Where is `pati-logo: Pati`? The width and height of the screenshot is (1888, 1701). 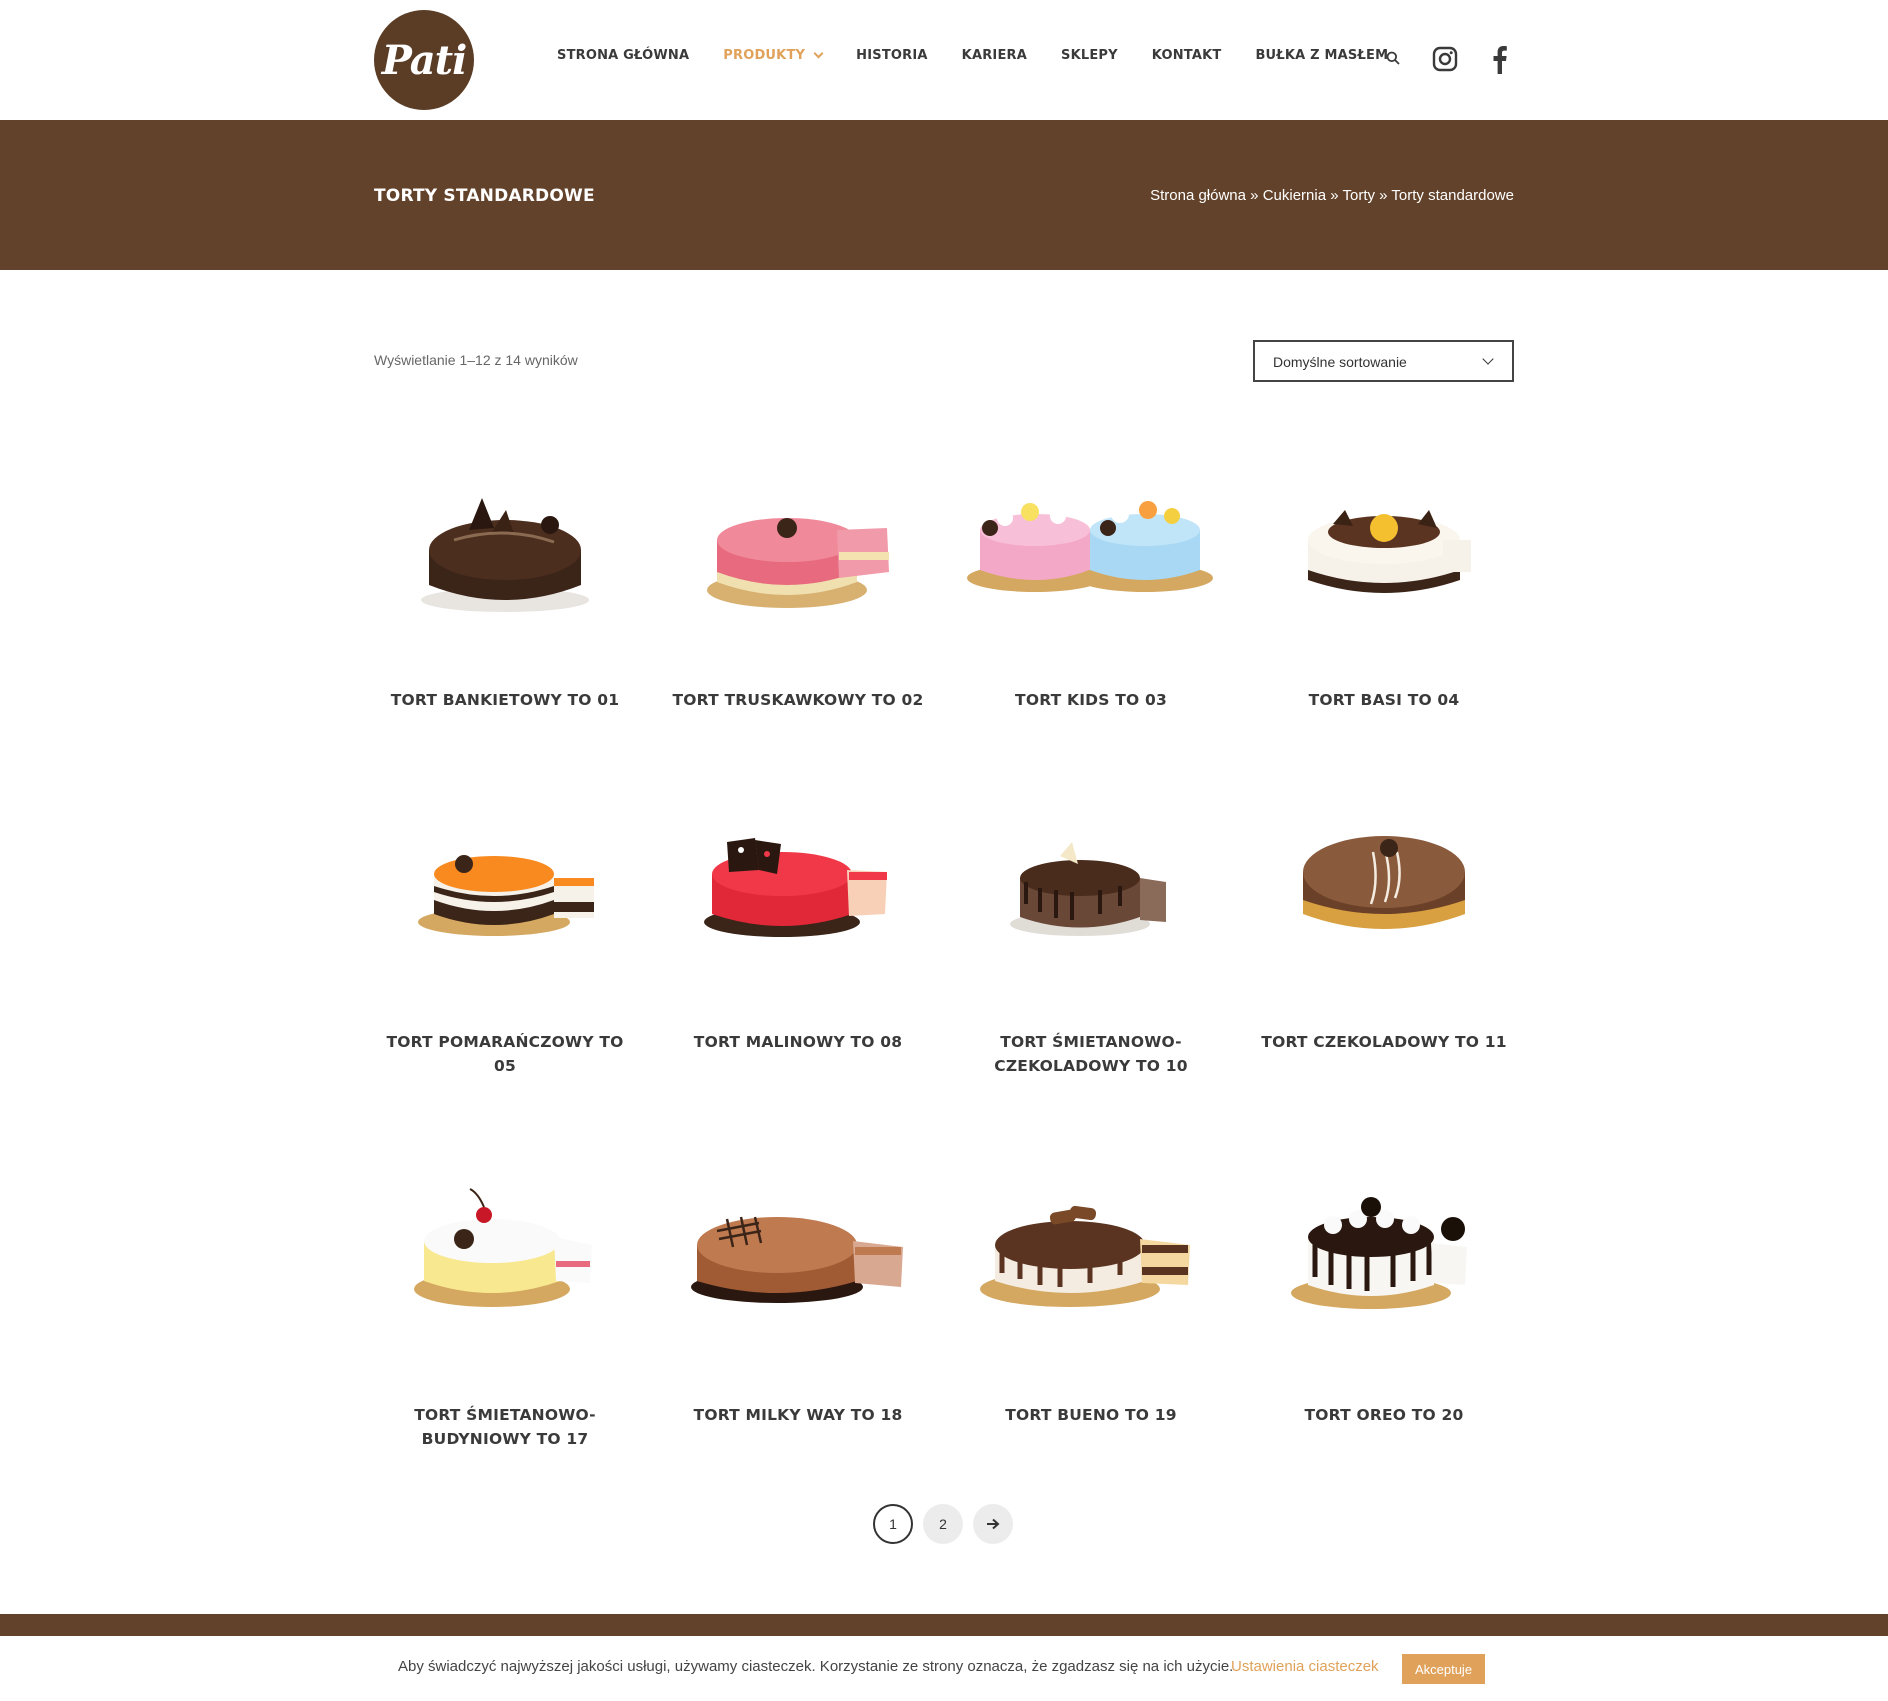
pati-logo: Pati is located at coordinates (424, 60).